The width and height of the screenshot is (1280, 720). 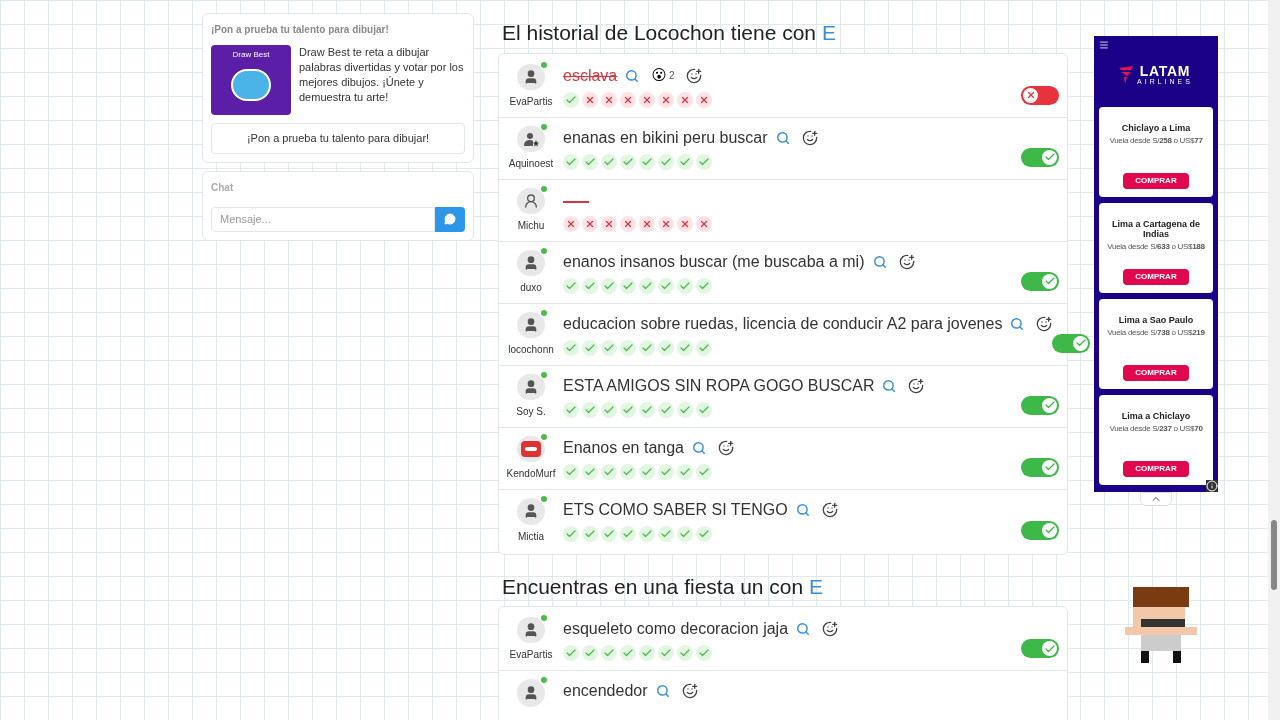 What do you see at coordinates (1030, 95) in the screenshot?
I see `cross-icon` at bounding box center [1030, 95].